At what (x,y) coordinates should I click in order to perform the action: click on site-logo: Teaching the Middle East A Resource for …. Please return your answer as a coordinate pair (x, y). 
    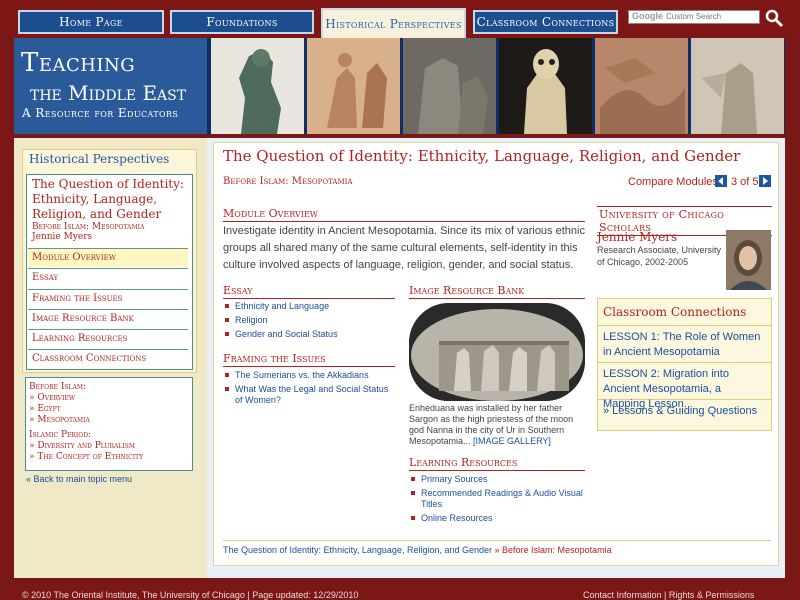
    Looking at the image, I should click on (110, 86).